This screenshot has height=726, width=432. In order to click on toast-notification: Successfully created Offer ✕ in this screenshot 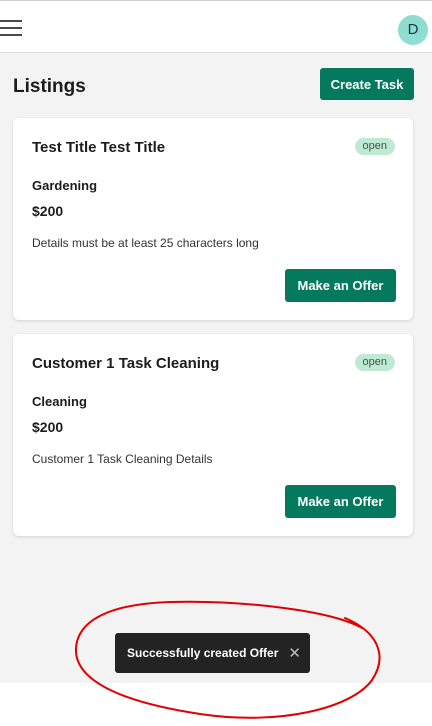, I will do `click(212, 653)`.